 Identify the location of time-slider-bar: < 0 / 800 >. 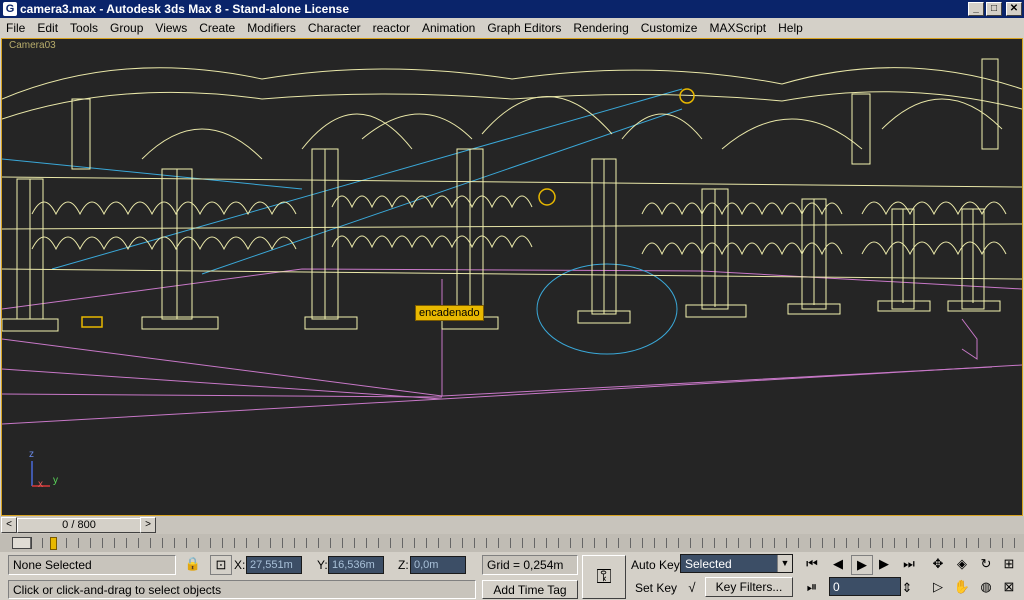
(512, 525).